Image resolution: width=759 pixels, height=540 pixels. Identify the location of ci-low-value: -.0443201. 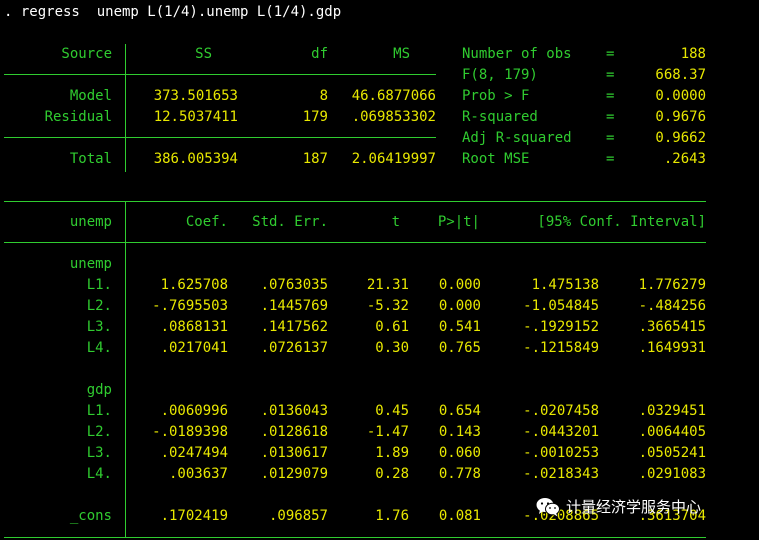
(561, 432).